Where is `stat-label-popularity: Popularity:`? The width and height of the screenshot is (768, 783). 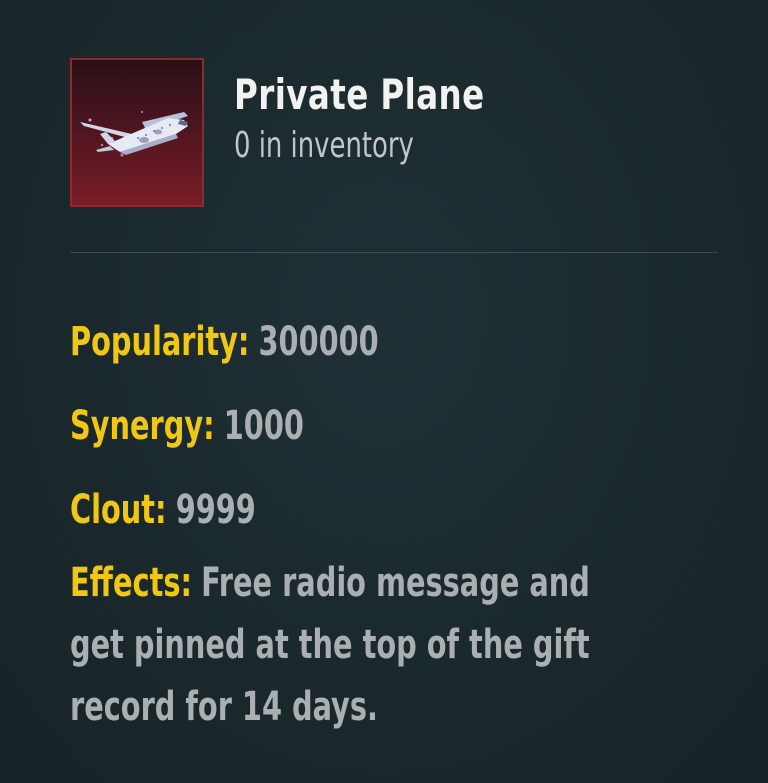
stat-label-popularity: Popularity: is located at coordinates (160, 342).